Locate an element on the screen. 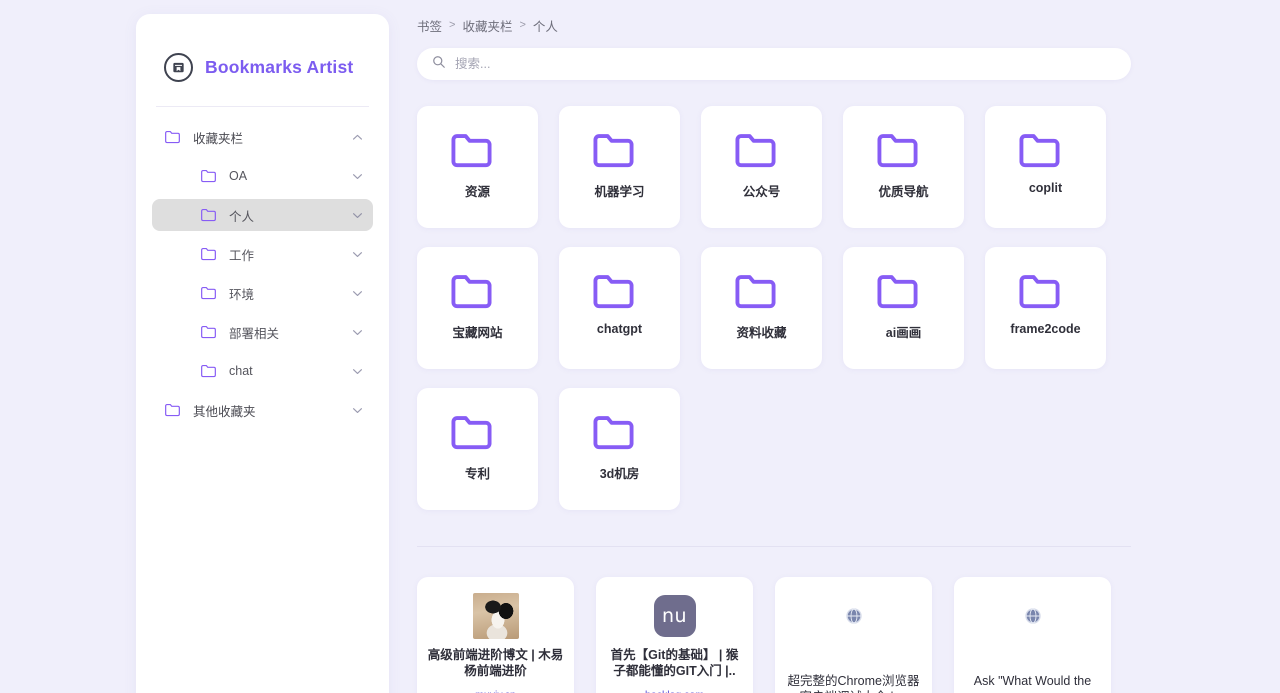  bookmark-url: backlog.com is located at coordinates (674, 690).